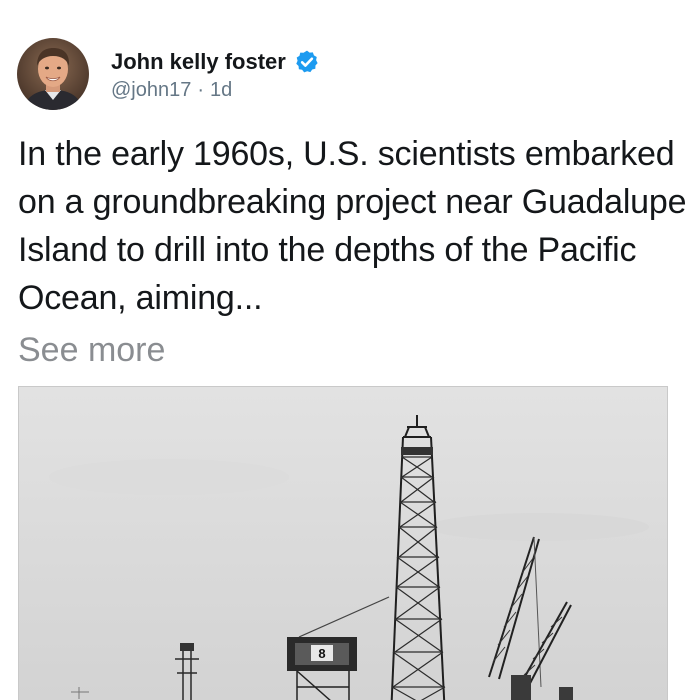 The width and height of the screenshot is (700, 700). Describe the element at coordinates (321, 653) in the screenshot. I see `rig-marking-number: 8` at that location.